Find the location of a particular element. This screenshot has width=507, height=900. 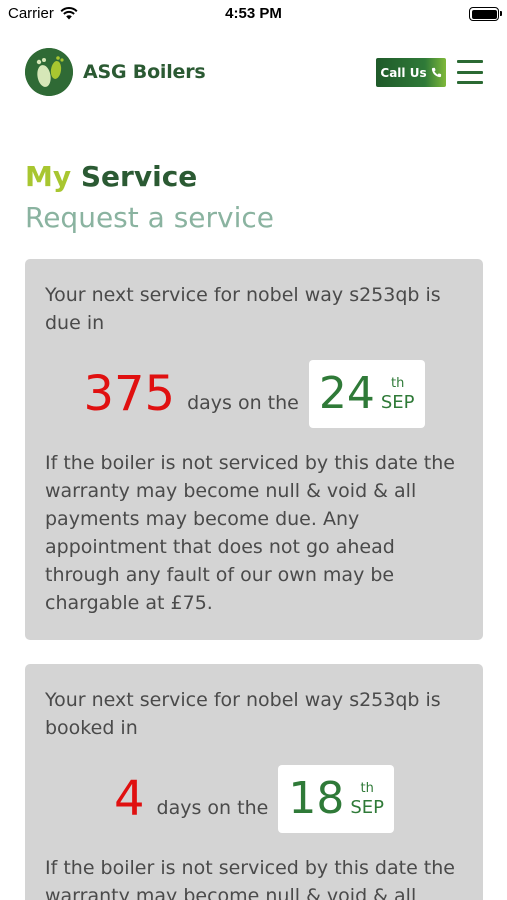

date-day: 24 is located at coordinates (346, 393).